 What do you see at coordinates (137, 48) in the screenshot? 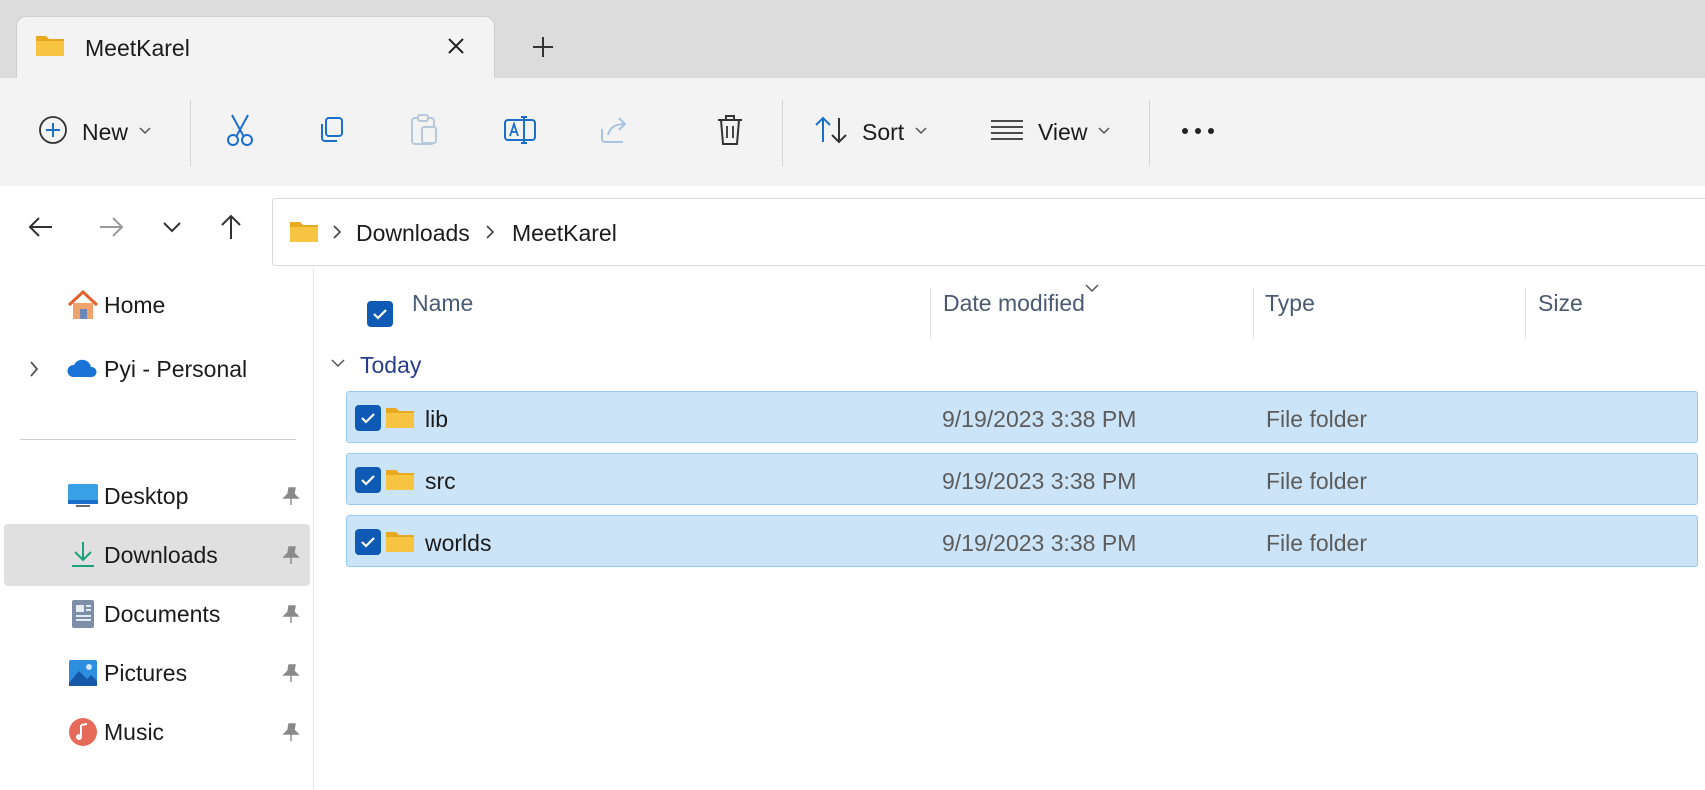
I see `tab-title: MeetKarel` at bounding box center [137, 48].